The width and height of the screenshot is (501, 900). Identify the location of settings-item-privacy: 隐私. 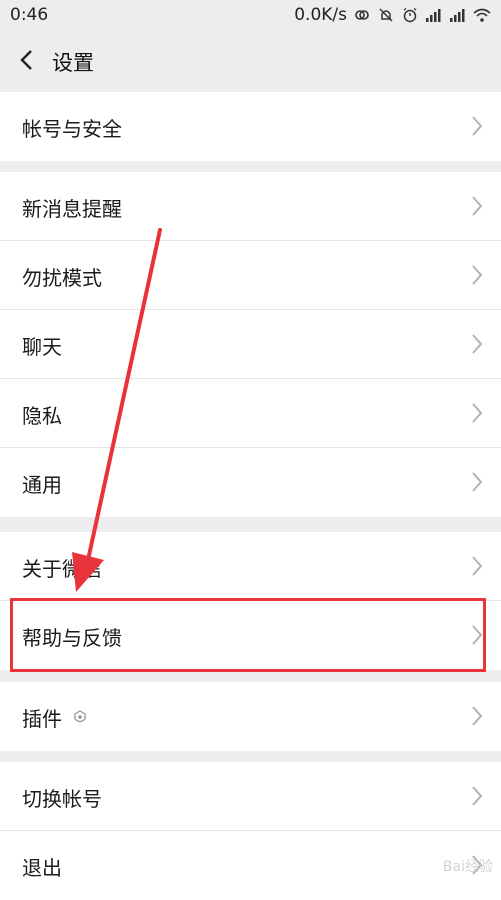
(250, 413).